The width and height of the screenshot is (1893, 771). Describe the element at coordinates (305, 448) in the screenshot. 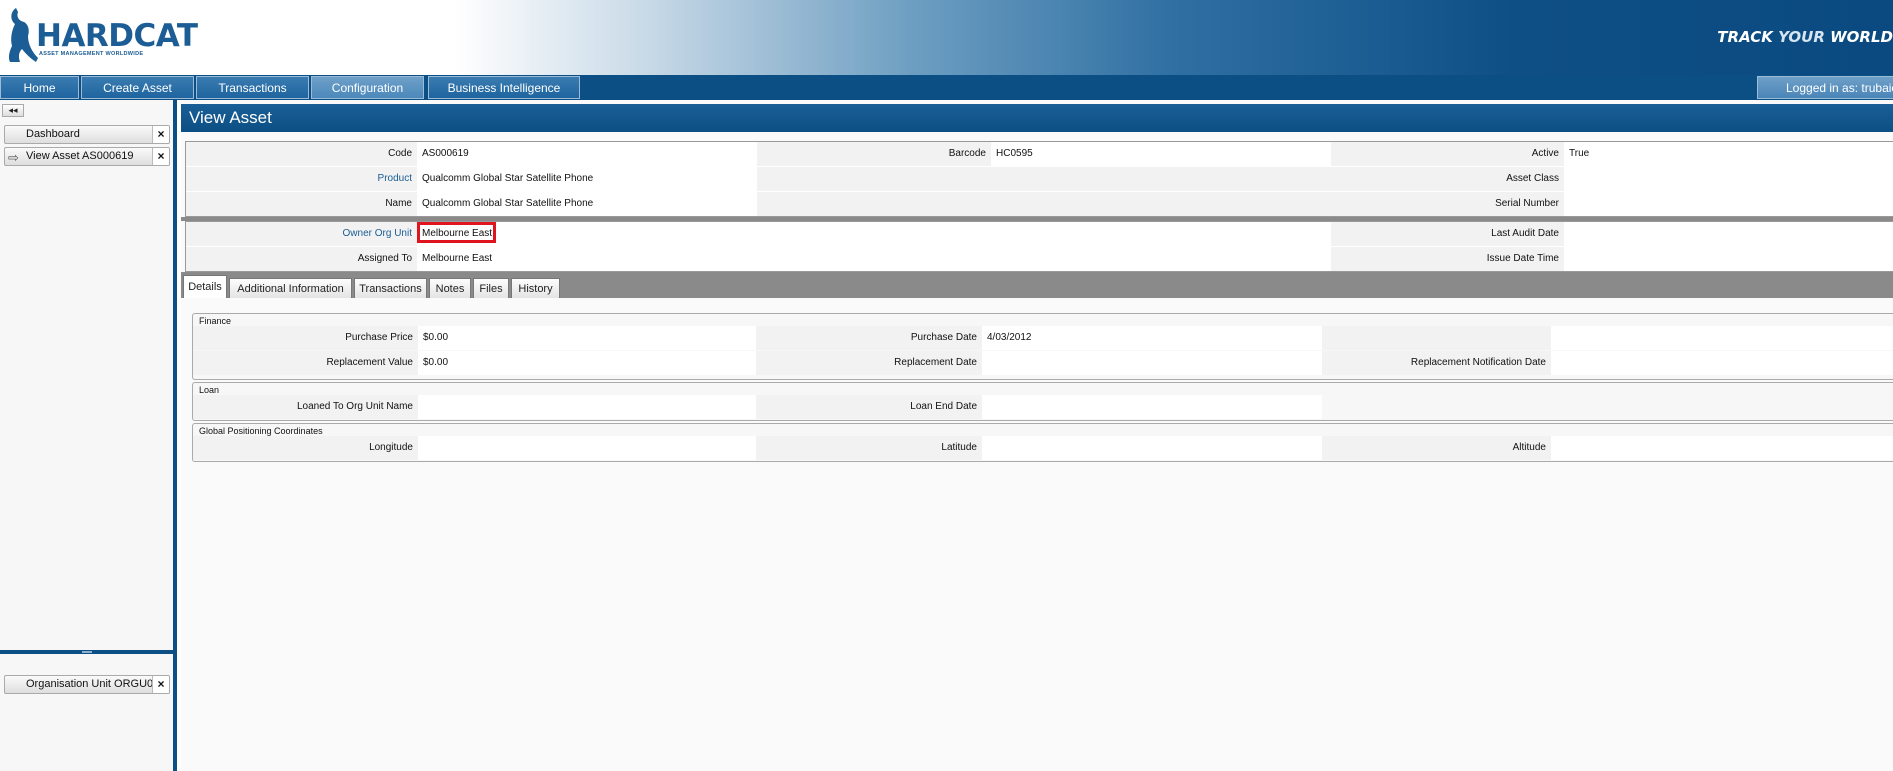

I see `longitude-label: Longitude` at that location.